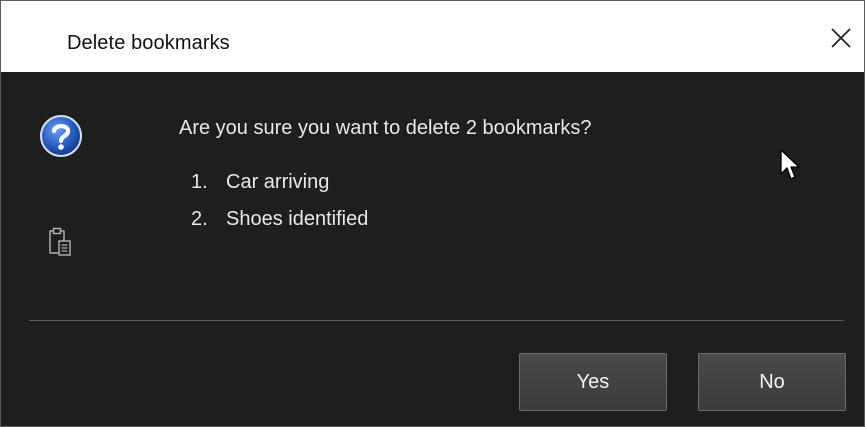 The image size is (865, 427). What do you see at coordinates (199, 219) in the screenshot?
I see `list-item-number: 2.` at bounding box center [199, 219].